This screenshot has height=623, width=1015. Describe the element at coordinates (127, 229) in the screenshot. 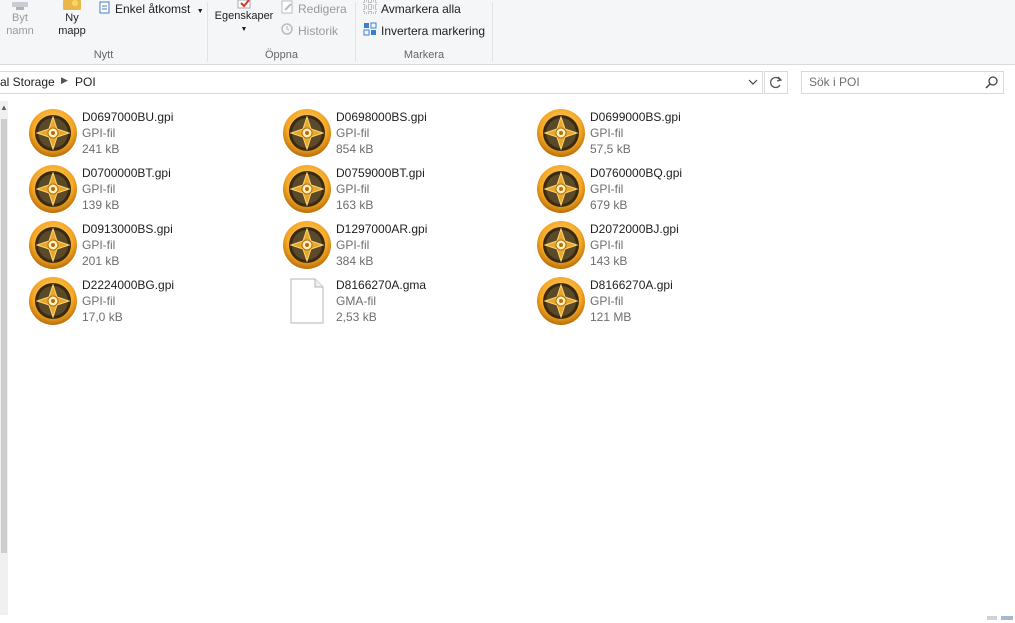

I see `file-name: D0913000BS.gpi` at that location.